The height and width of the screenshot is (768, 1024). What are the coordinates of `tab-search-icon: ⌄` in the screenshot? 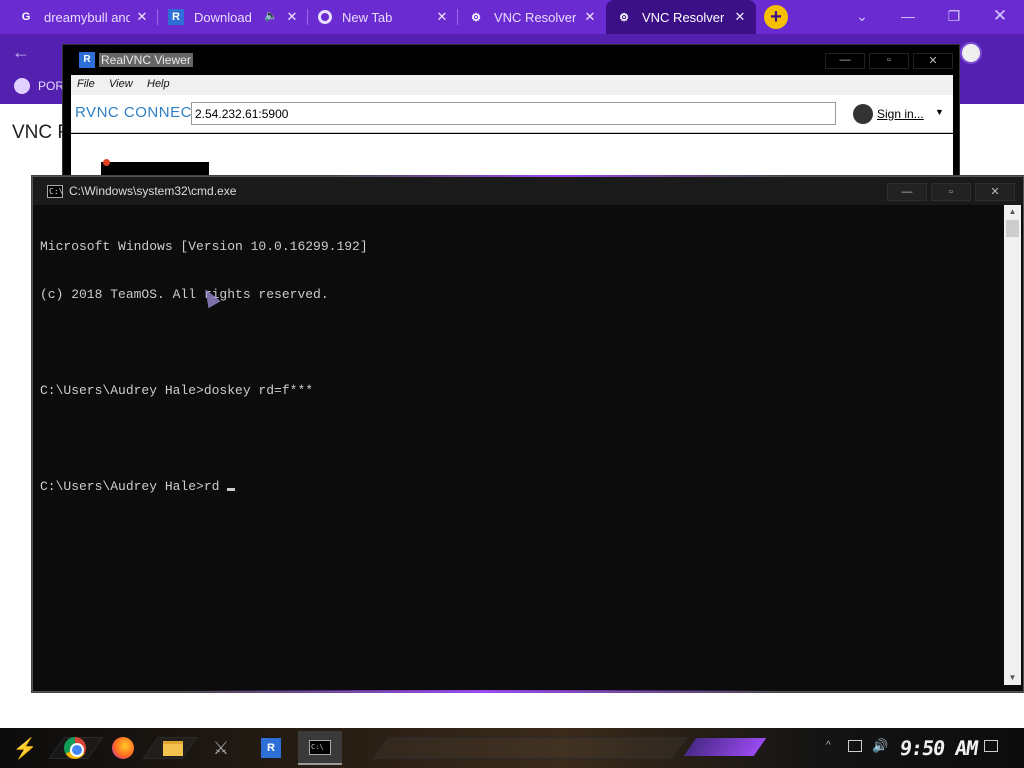 It's located at (862, 16).